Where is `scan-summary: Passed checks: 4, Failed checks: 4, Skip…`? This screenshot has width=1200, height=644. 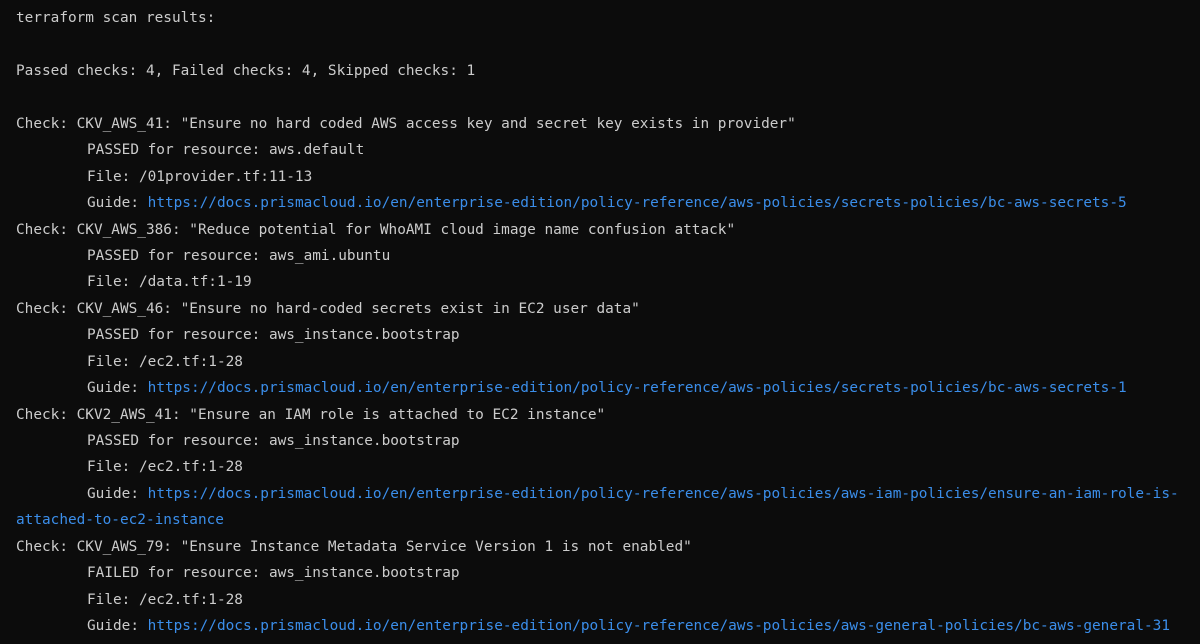
scan-summary: Passed checks: 4, Failed checks: 4, Skip… is located at coordinates (246, 70).